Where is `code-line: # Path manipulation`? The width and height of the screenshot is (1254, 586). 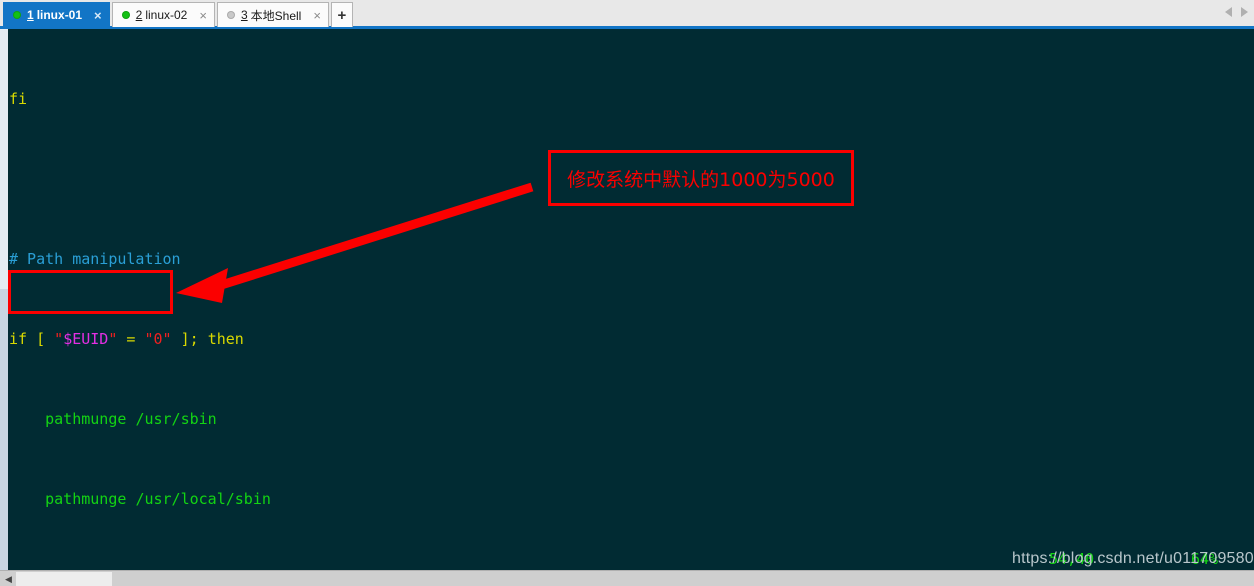
code-line: # Path manipulation is located at coordinates (631, 259).